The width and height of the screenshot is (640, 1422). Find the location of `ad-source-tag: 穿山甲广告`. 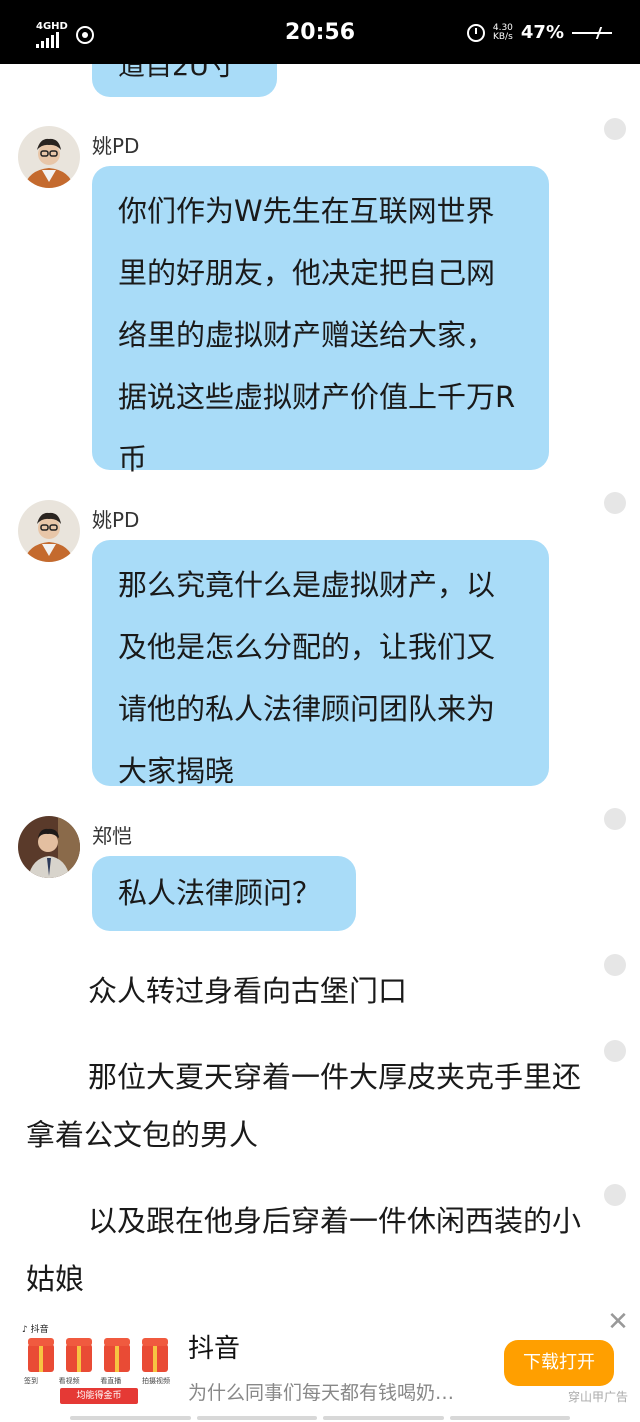

ad-source-tag: 穿山甲广告 is located at coordinates (598, 1397).